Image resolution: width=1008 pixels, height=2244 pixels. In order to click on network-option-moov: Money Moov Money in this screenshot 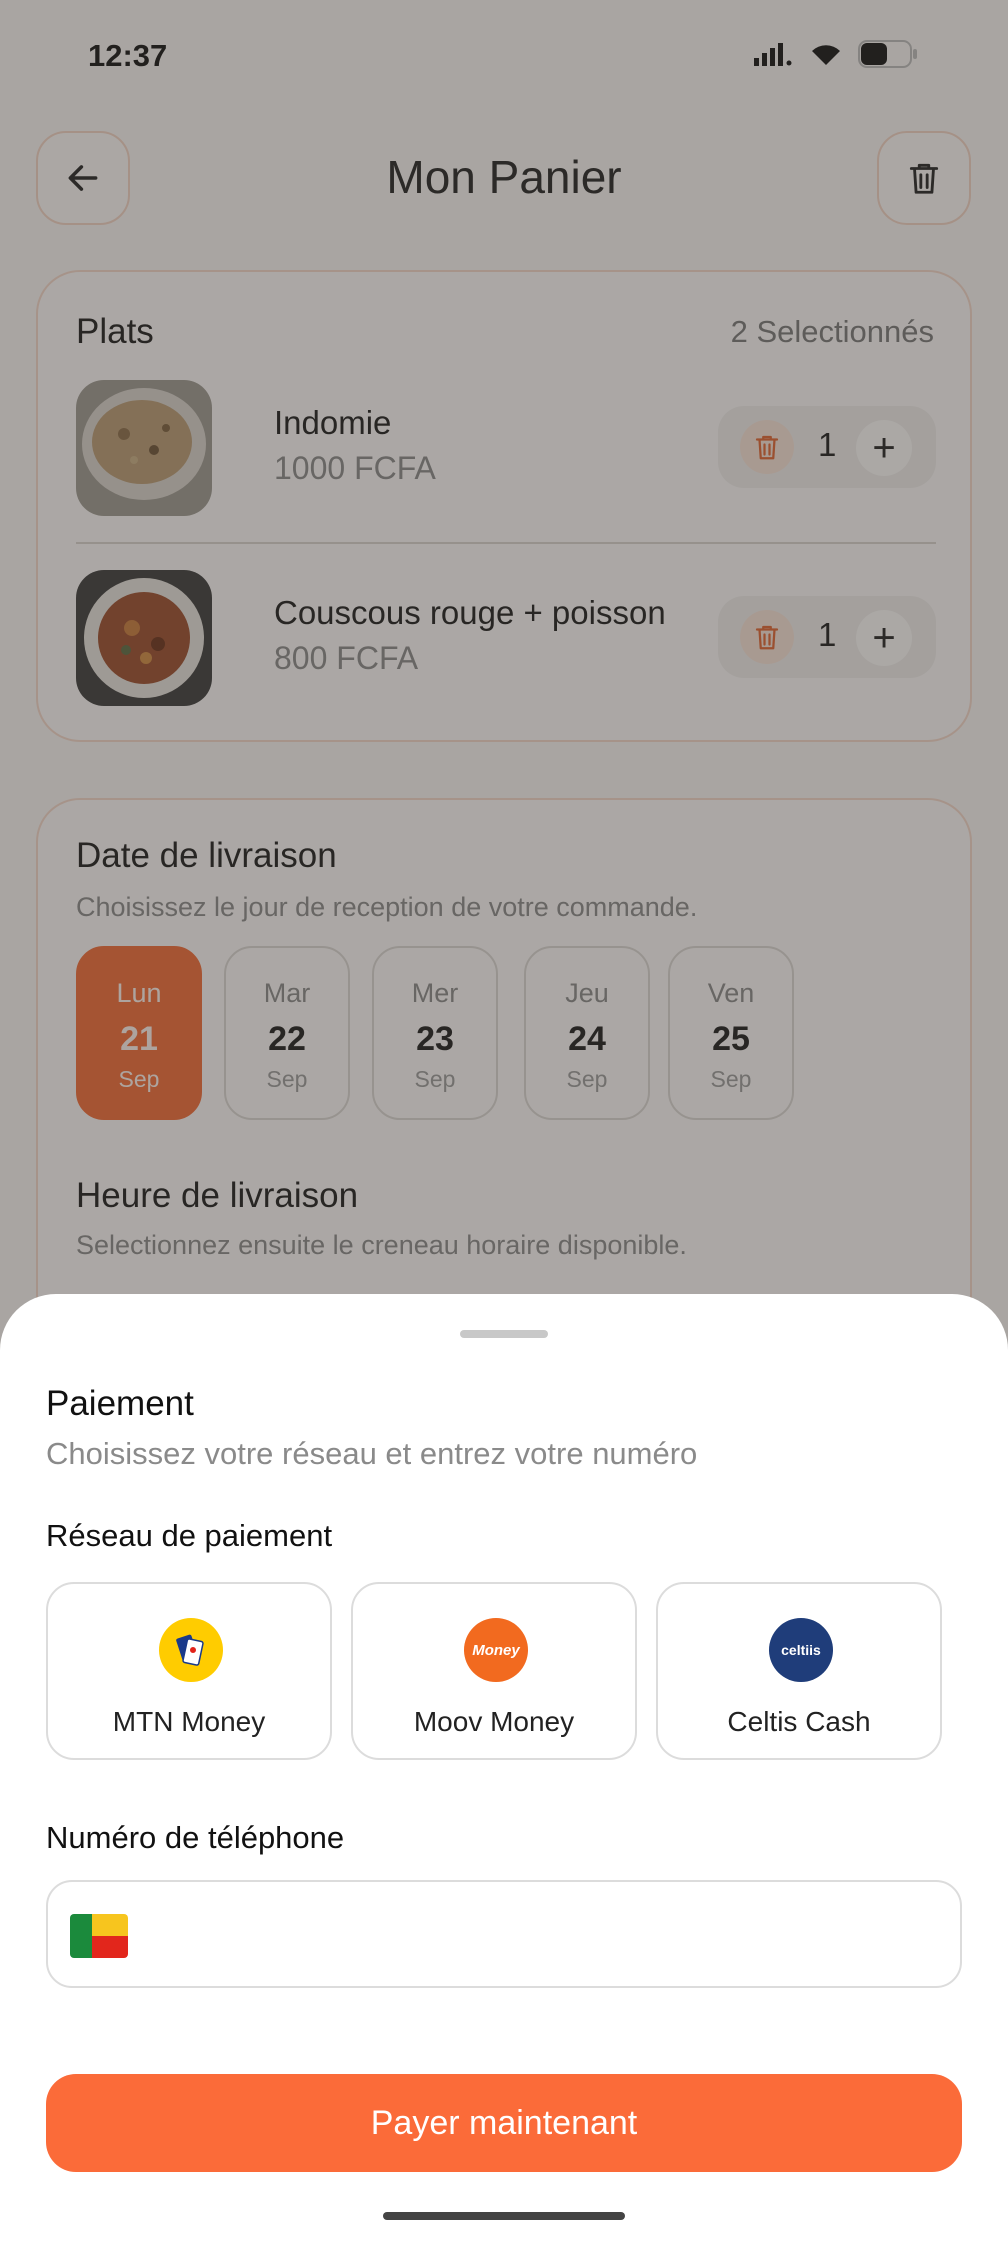, I will do `click(494, 1671)`.